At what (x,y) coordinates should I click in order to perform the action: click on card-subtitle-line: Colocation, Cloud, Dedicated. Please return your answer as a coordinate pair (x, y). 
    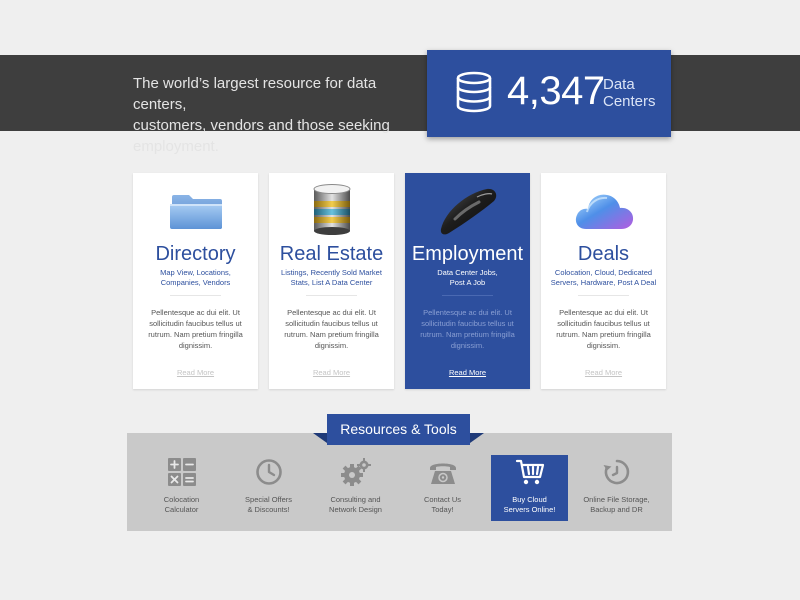
    Looking at the image, I should click on (603, 272).